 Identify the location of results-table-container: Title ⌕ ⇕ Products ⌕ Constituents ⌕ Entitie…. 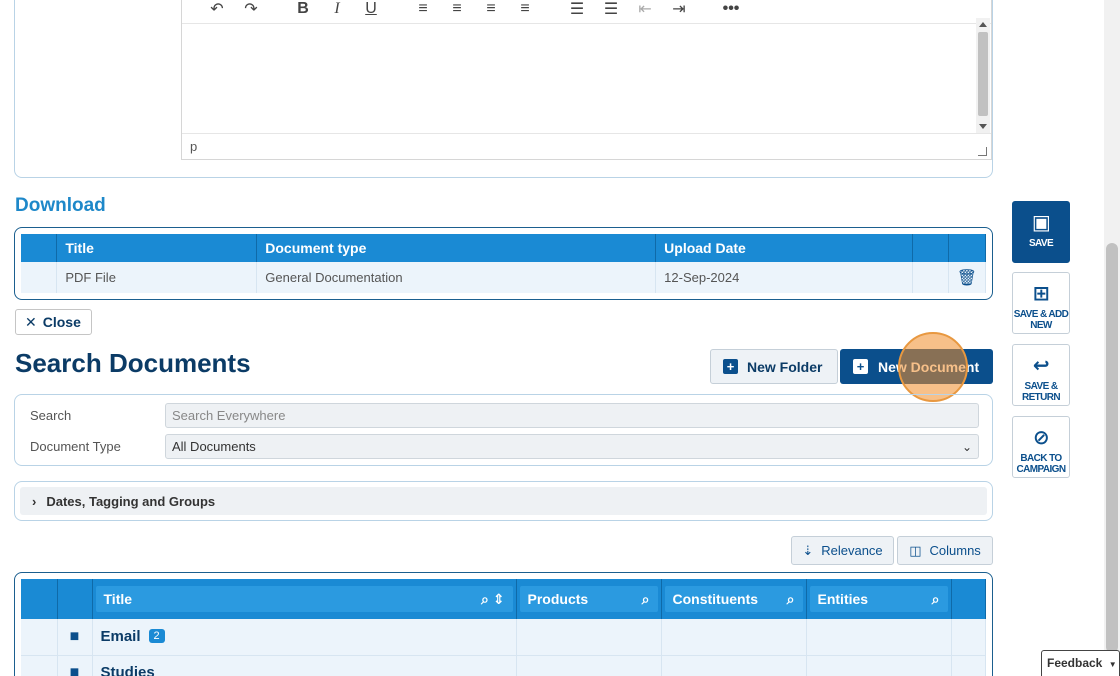
(503, 624).